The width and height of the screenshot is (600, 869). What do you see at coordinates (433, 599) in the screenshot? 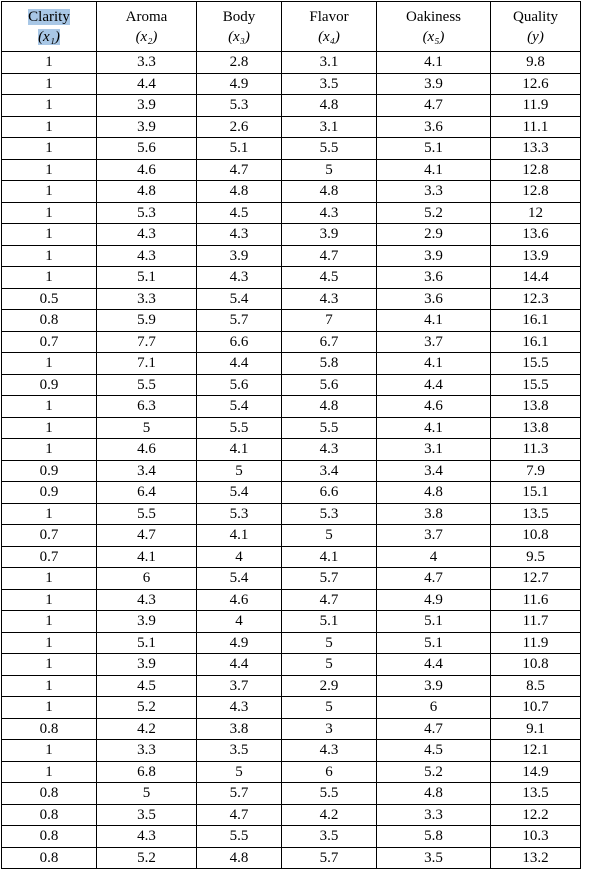
I see `cell-oakiness: 4.9` at bounding box center [433, 599].